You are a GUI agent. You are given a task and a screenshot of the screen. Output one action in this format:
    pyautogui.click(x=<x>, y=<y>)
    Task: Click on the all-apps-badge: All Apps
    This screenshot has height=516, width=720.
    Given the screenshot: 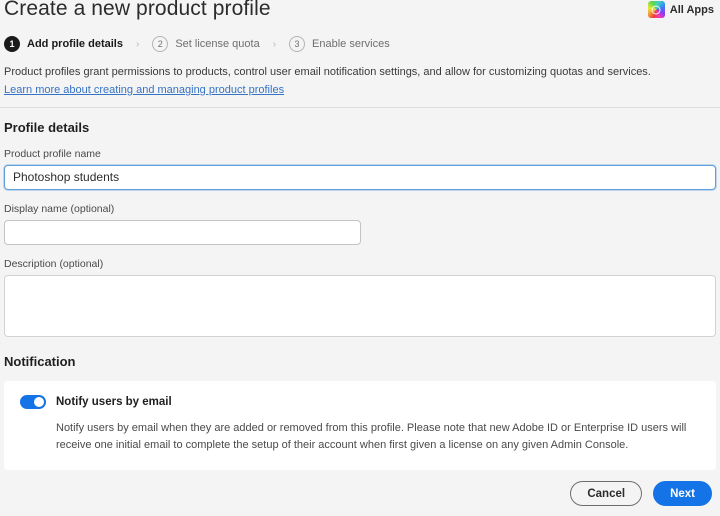 What is the action you would take?
    pyautogui.click(x=680, y=9)
    